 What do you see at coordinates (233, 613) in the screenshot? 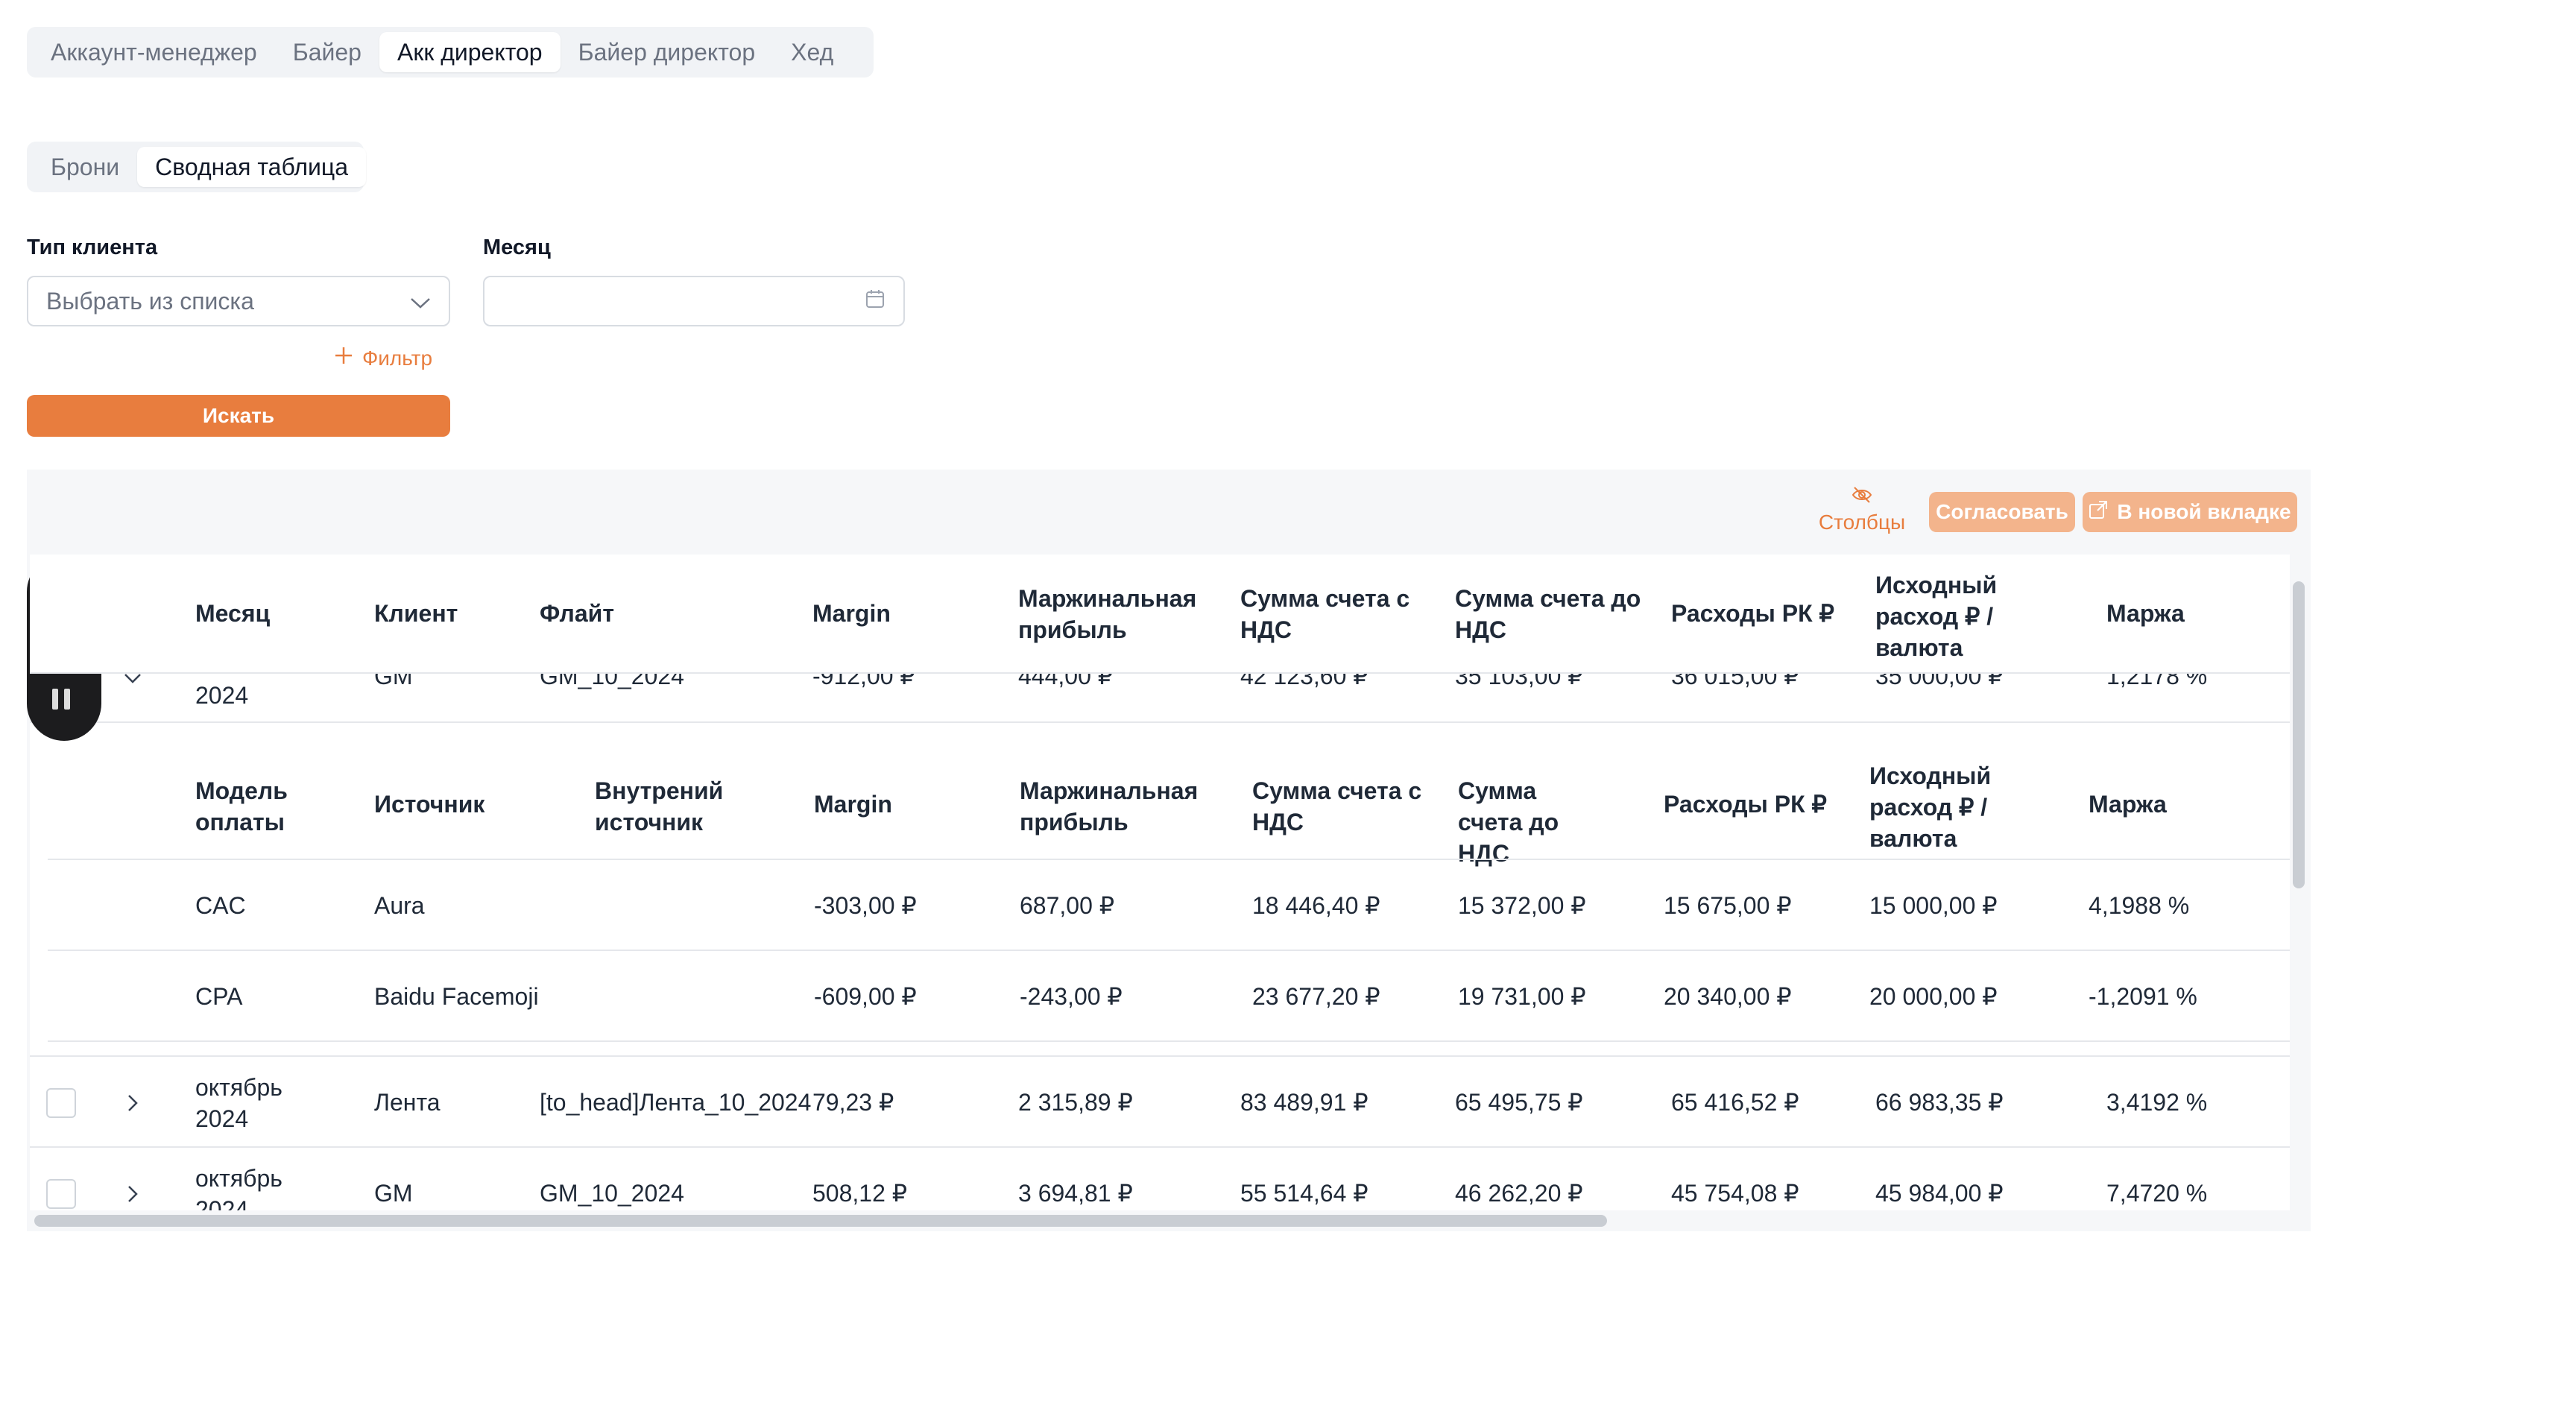
I see `col-month: Месяц` at bounding box center [233, 613].